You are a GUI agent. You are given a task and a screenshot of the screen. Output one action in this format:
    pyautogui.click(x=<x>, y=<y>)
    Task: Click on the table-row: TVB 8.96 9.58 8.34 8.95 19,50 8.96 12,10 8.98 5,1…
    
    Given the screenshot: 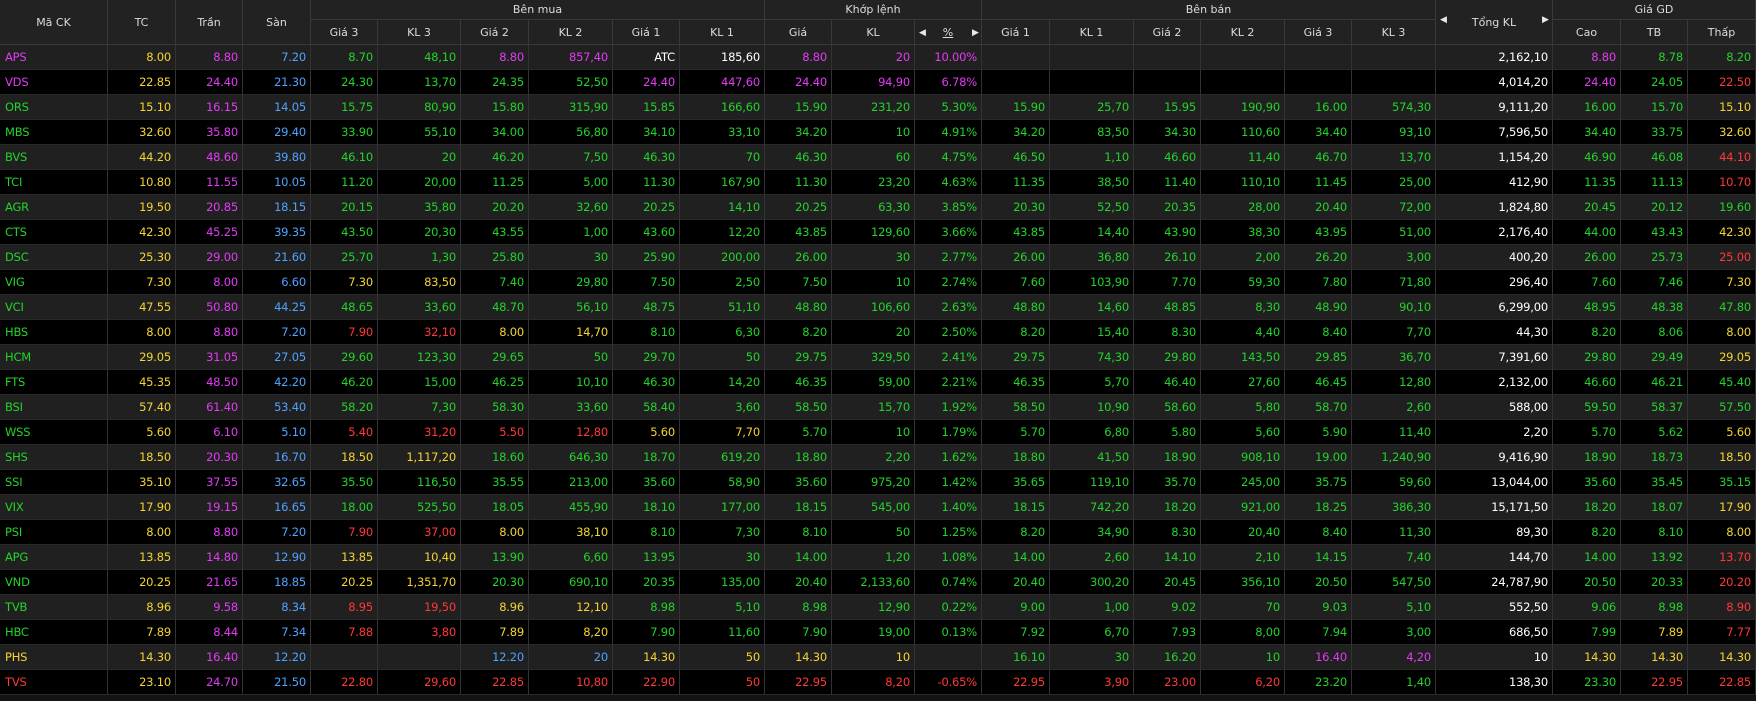 What is the action you would take?
    pyautogui.click(x=878, y=607)
    